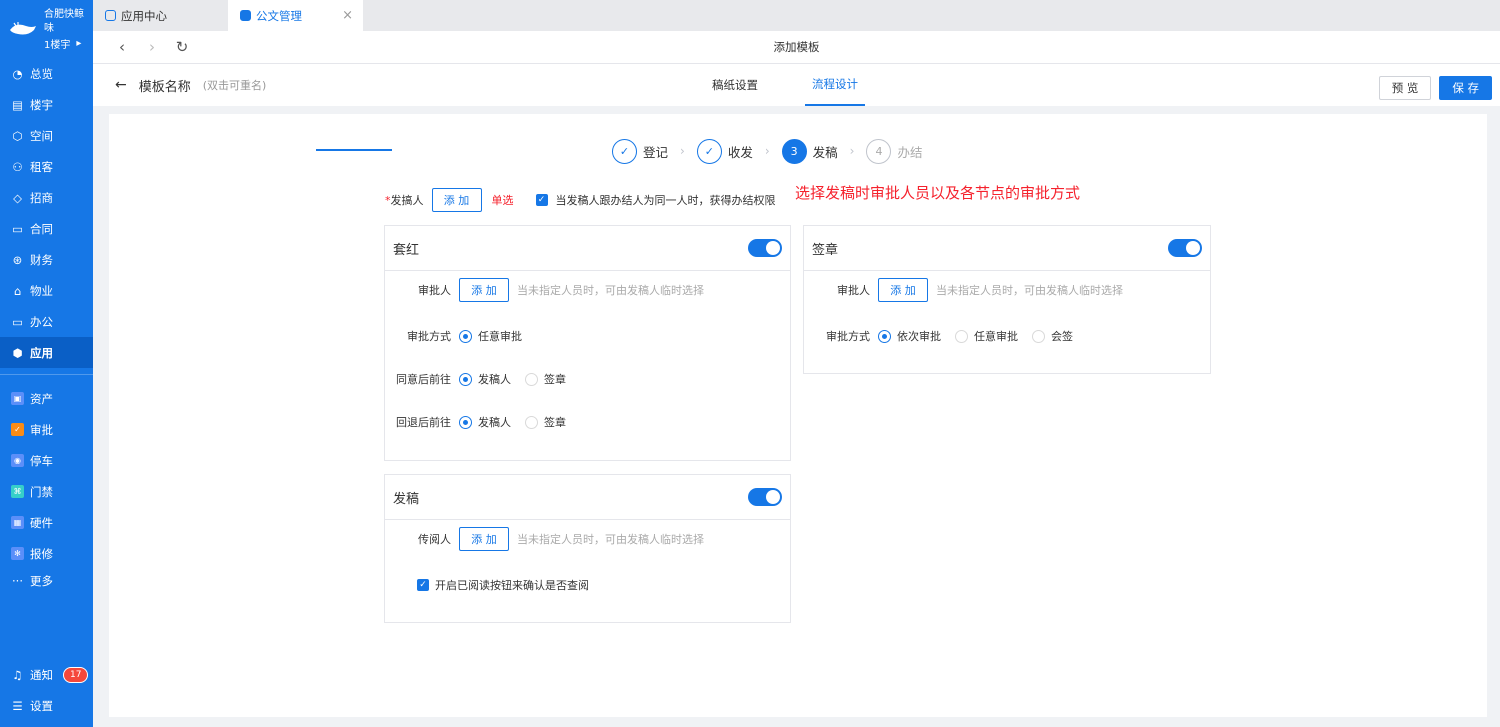 This screenshot has width=1500, height=727. I want to click on sidebar-app-approval: ✓ 审批, so click(46, 429).